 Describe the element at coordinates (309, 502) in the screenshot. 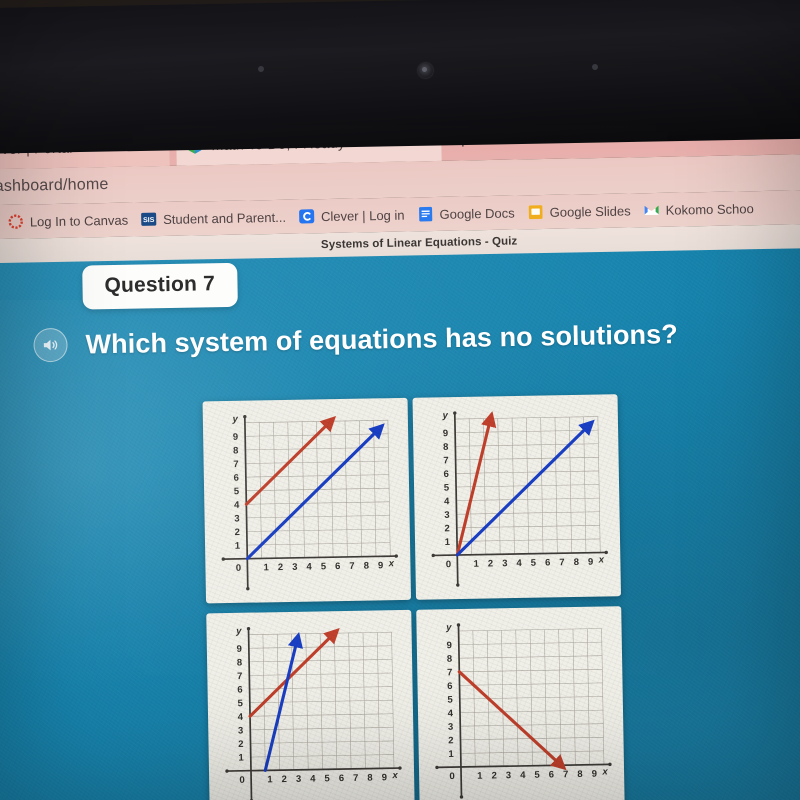

I see `choice-a-plot: 0 1 2 3 4 5 6 7 8 9123456789xy` at that location.